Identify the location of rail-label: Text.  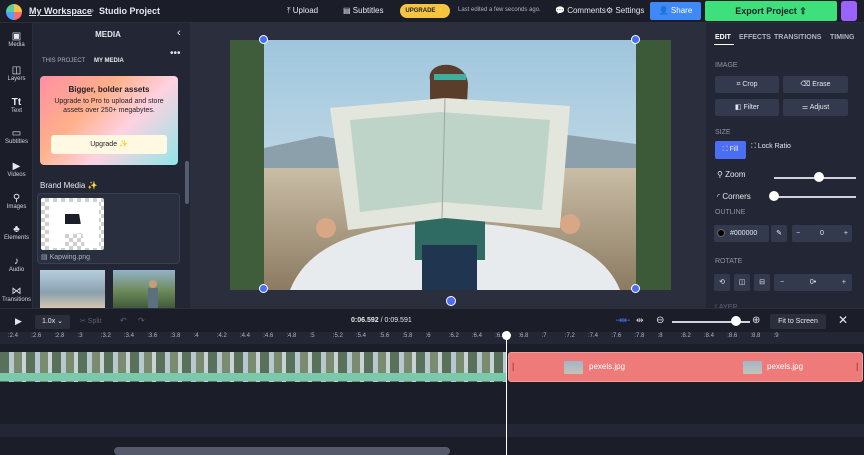
(16, 111).